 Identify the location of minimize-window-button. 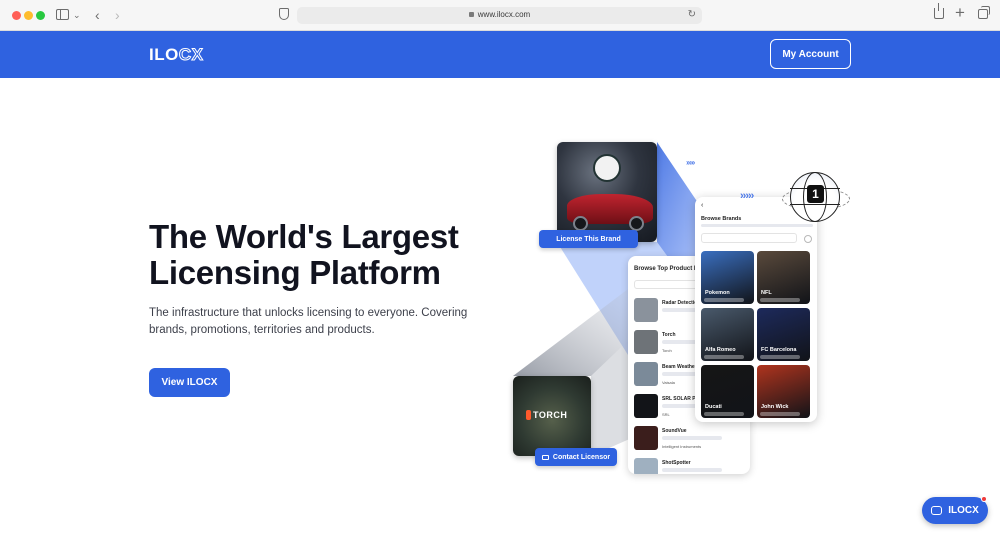
(28, 15).